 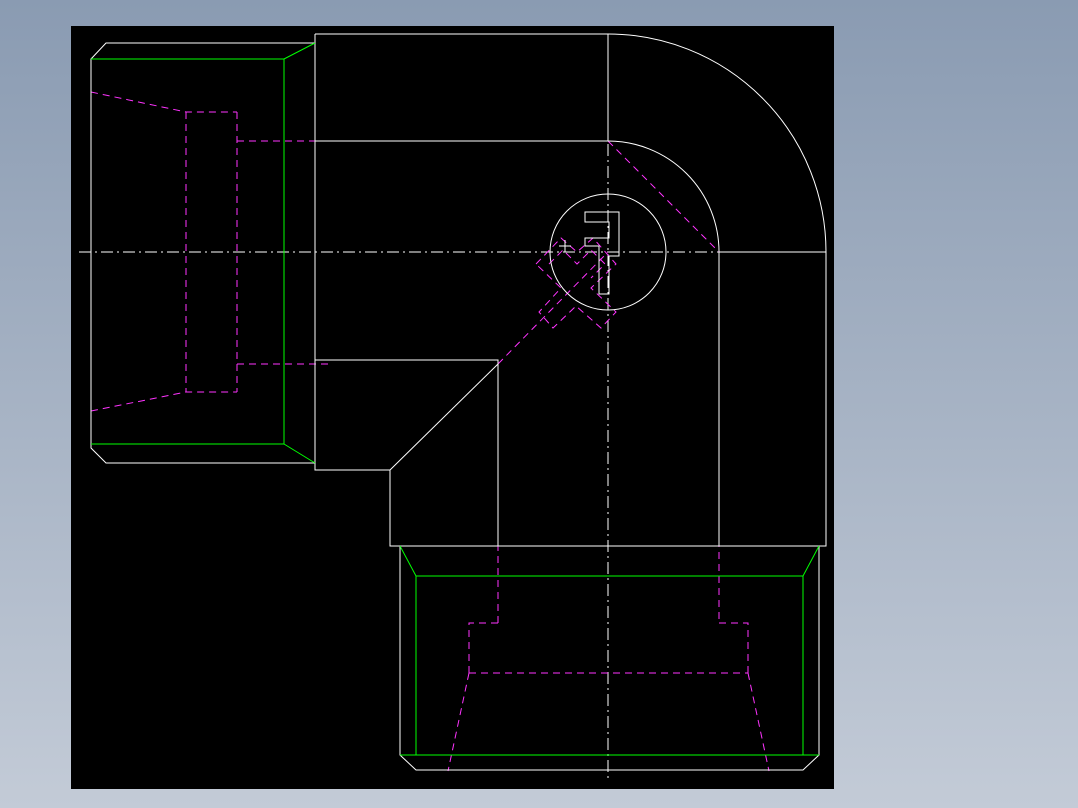 What do you see at coordinates (609, 658) in the screenshot?
I see `bottom-port-outline` at bounding box center [609, 658].